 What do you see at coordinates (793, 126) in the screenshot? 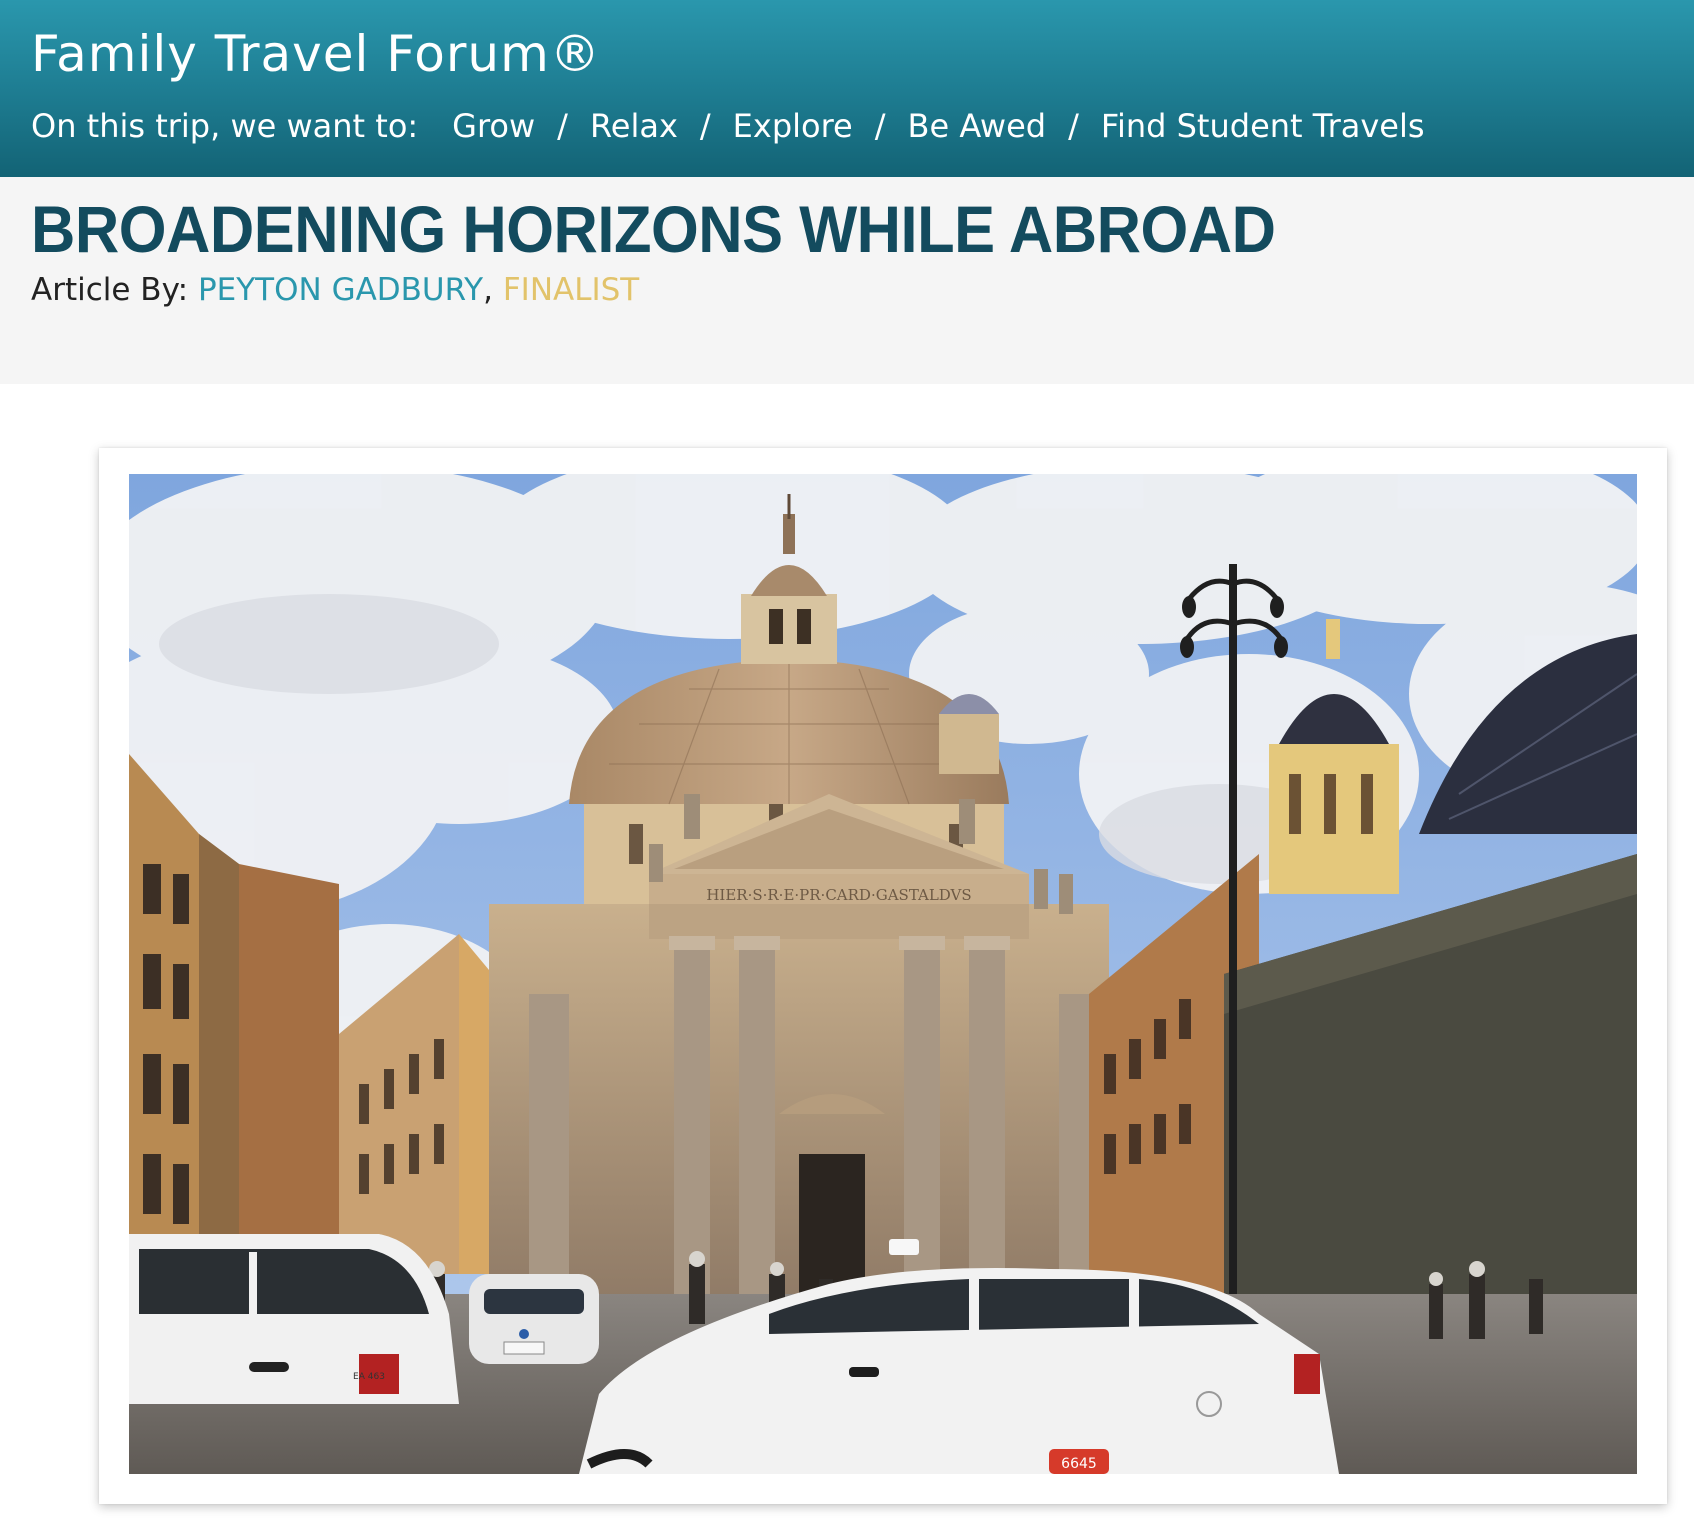
I see `nav-link-explore: Explore` at bounding box center [793, 126].